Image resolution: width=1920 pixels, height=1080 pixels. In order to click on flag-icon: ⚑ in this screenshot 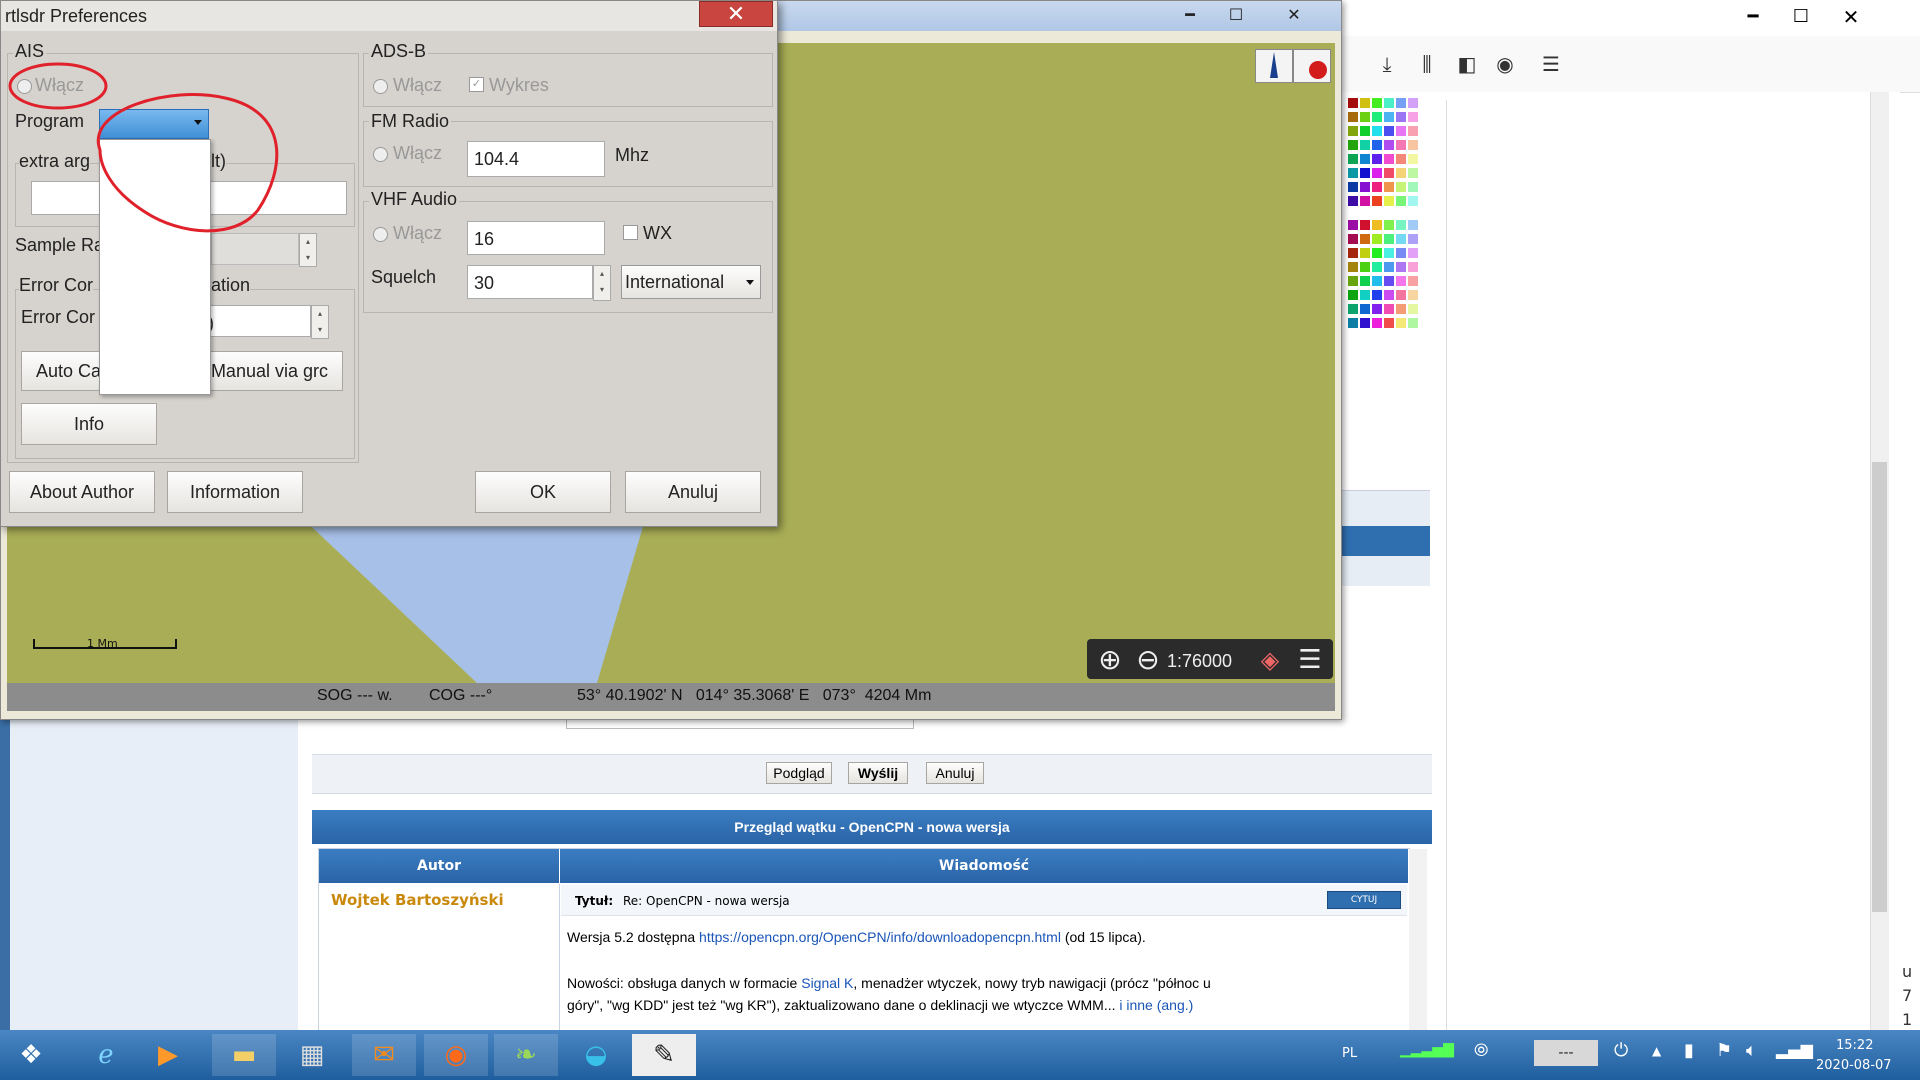, I will do `click(1724, 1050)`.